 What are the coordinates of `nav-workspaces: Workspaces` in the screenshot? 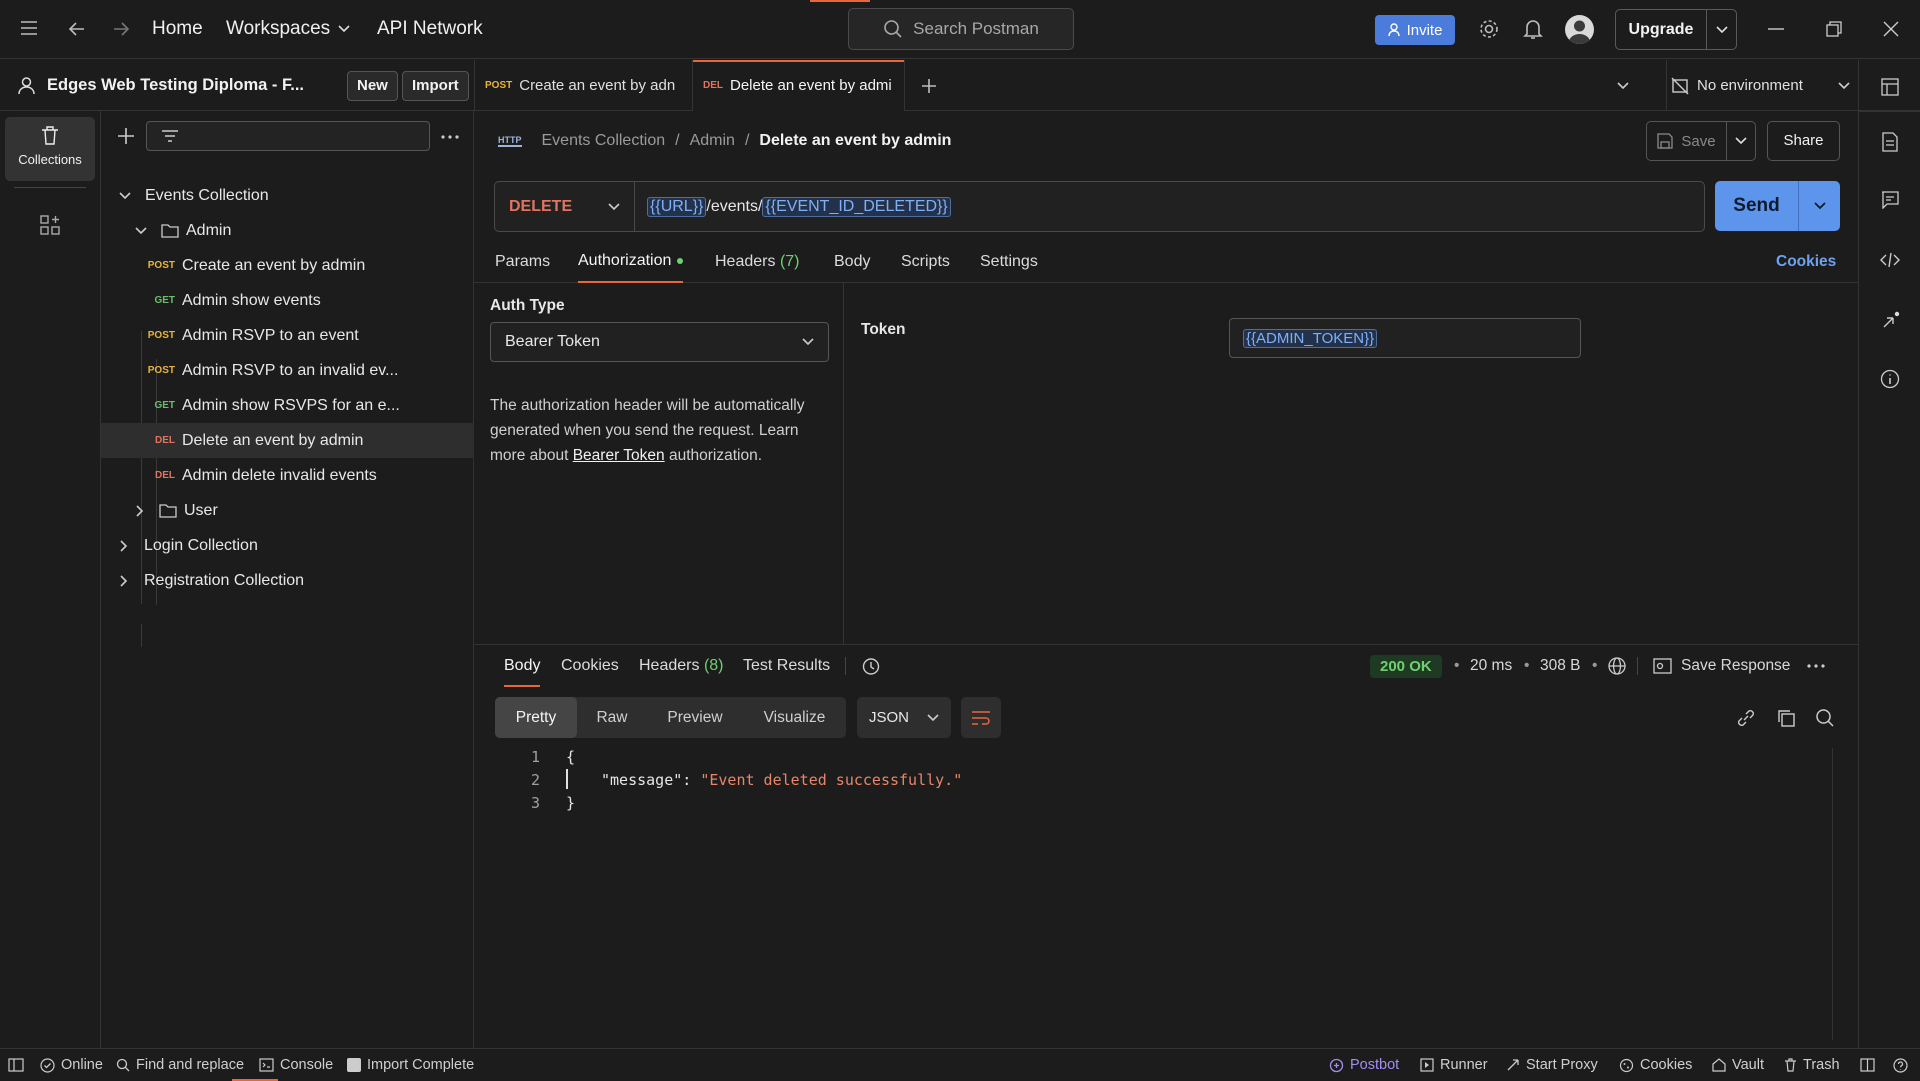 It's located at (288, 29).